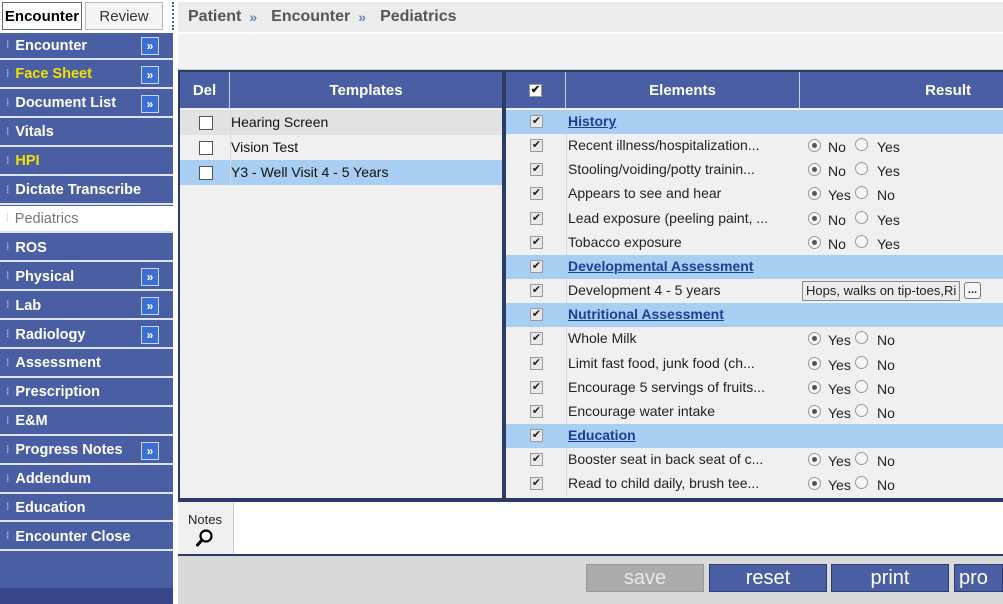  I want to click on save-button: save, so click(645, 578).